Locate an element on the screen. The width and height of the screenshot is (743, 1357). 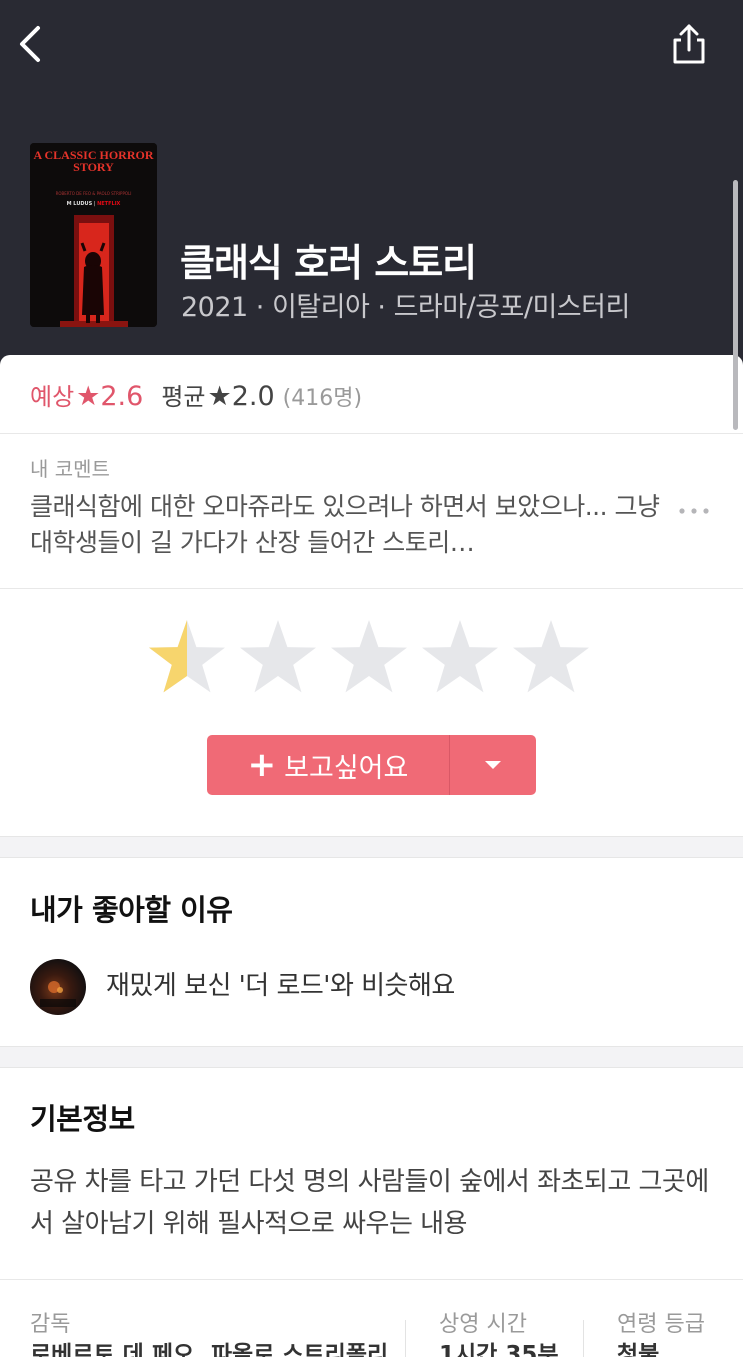
spec-age-label: 연령 등급 is located at coordinates (661, 1324).